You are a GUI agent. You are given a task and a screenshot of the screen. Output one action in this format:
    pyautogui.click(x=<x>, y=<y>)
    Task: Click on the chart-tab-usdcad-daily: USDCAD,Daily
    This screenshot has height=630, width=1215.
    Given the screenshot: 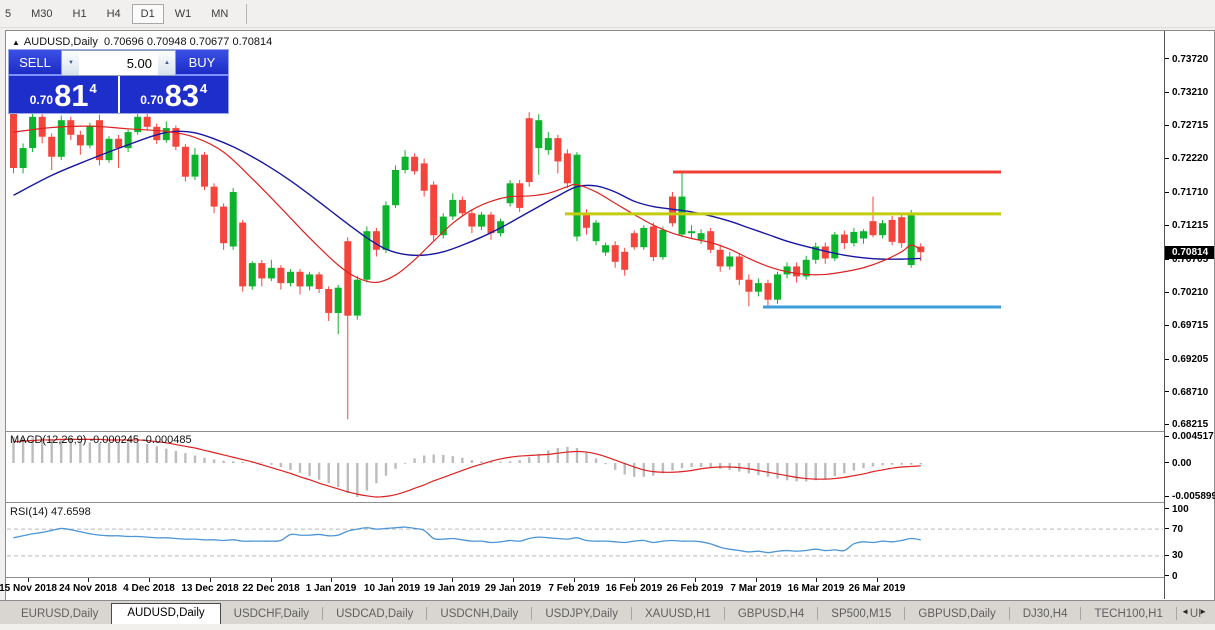 What is the action you would take?
    pyautogui.click(x=374, y=614)
    